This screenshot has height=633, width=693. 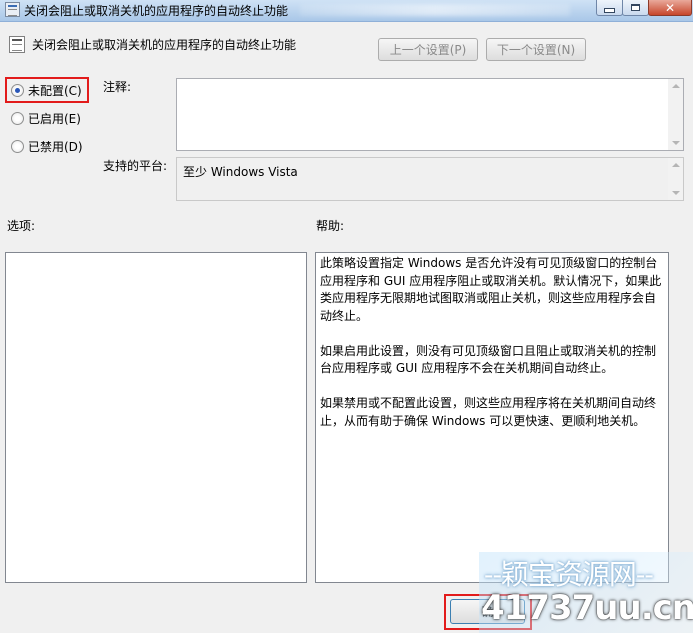 I want to click on close-button: ✕, so click(x=670, y=8).